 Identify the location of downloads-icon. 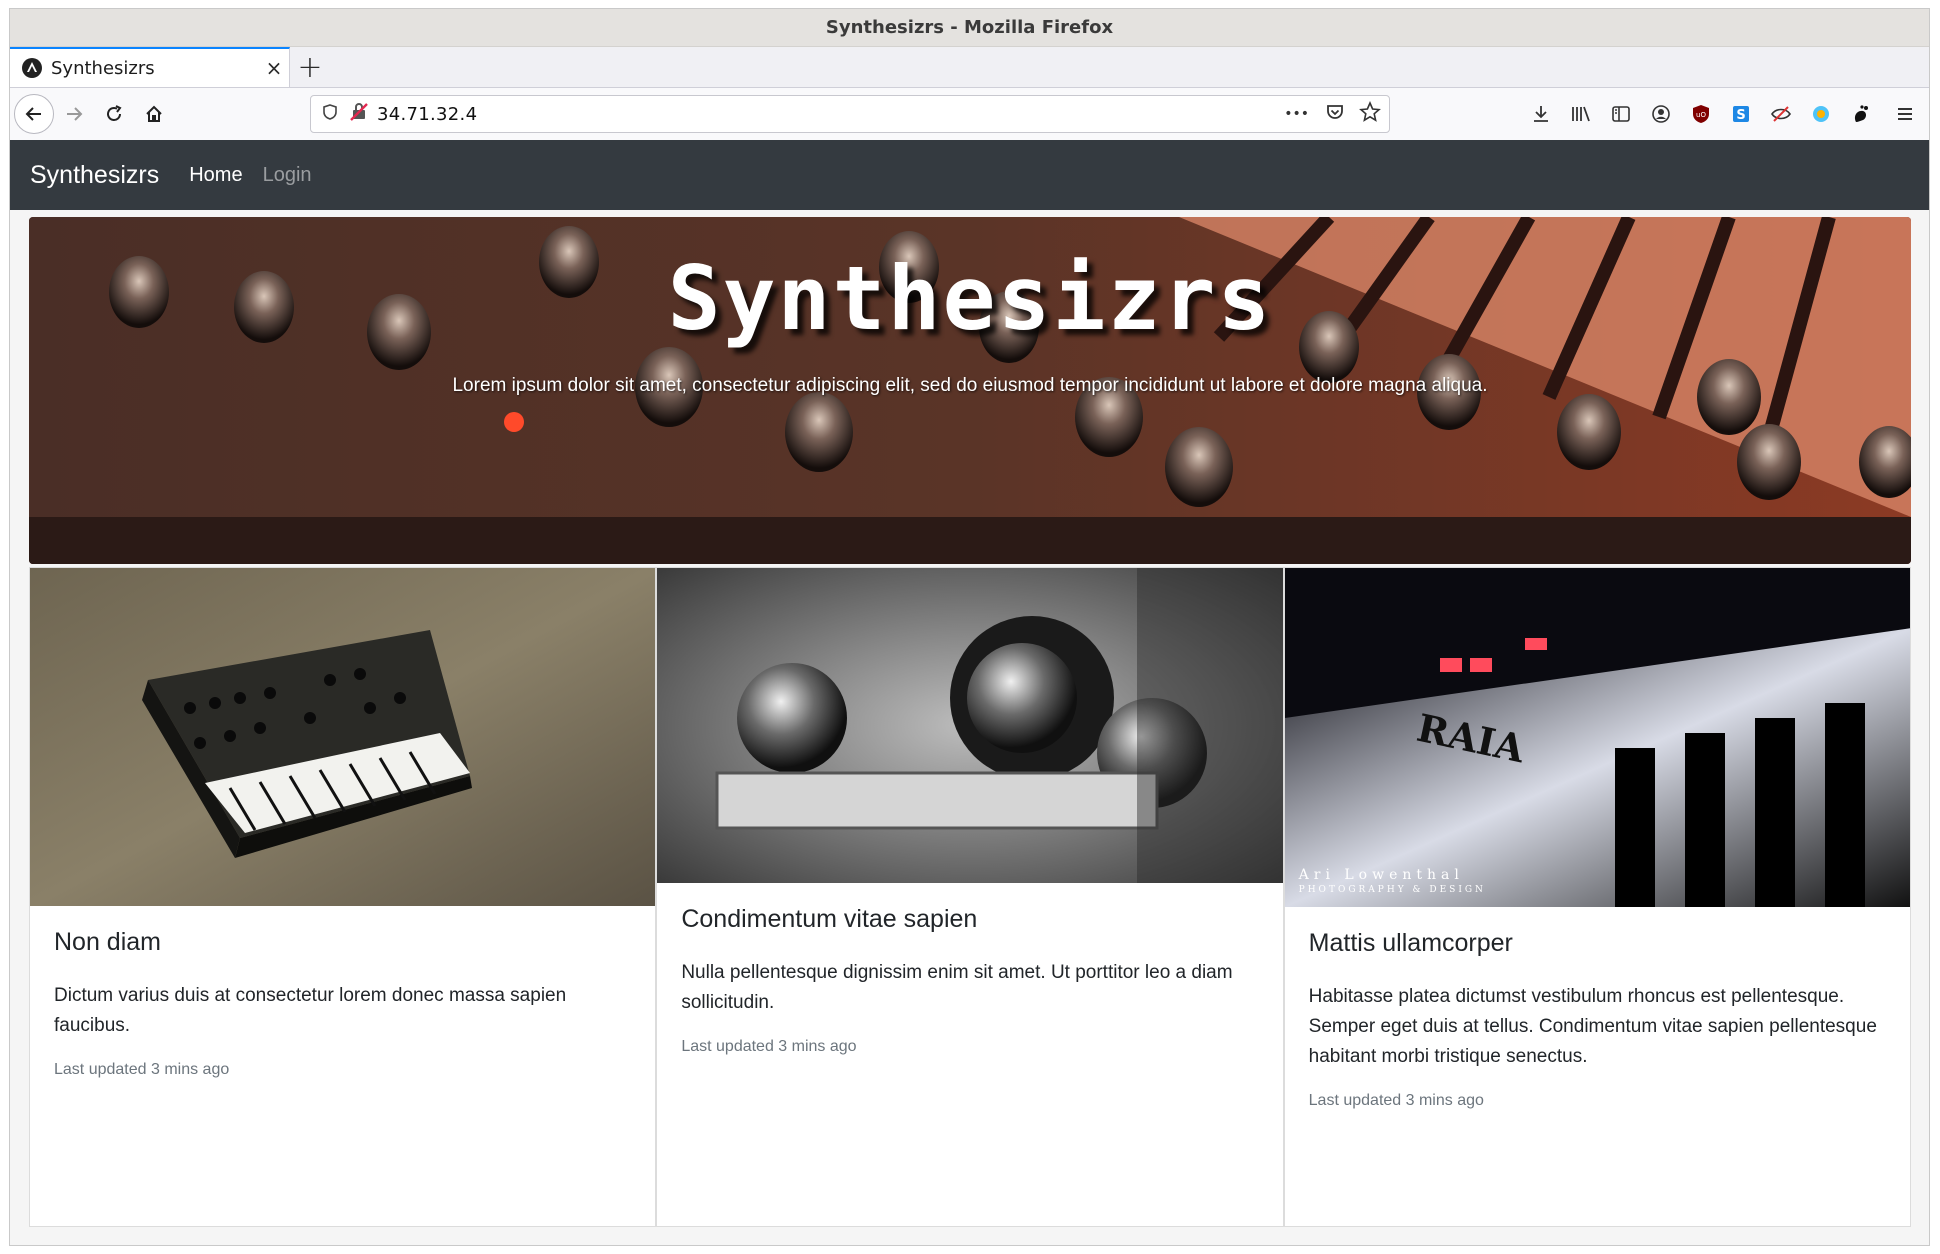
(1541, 114).